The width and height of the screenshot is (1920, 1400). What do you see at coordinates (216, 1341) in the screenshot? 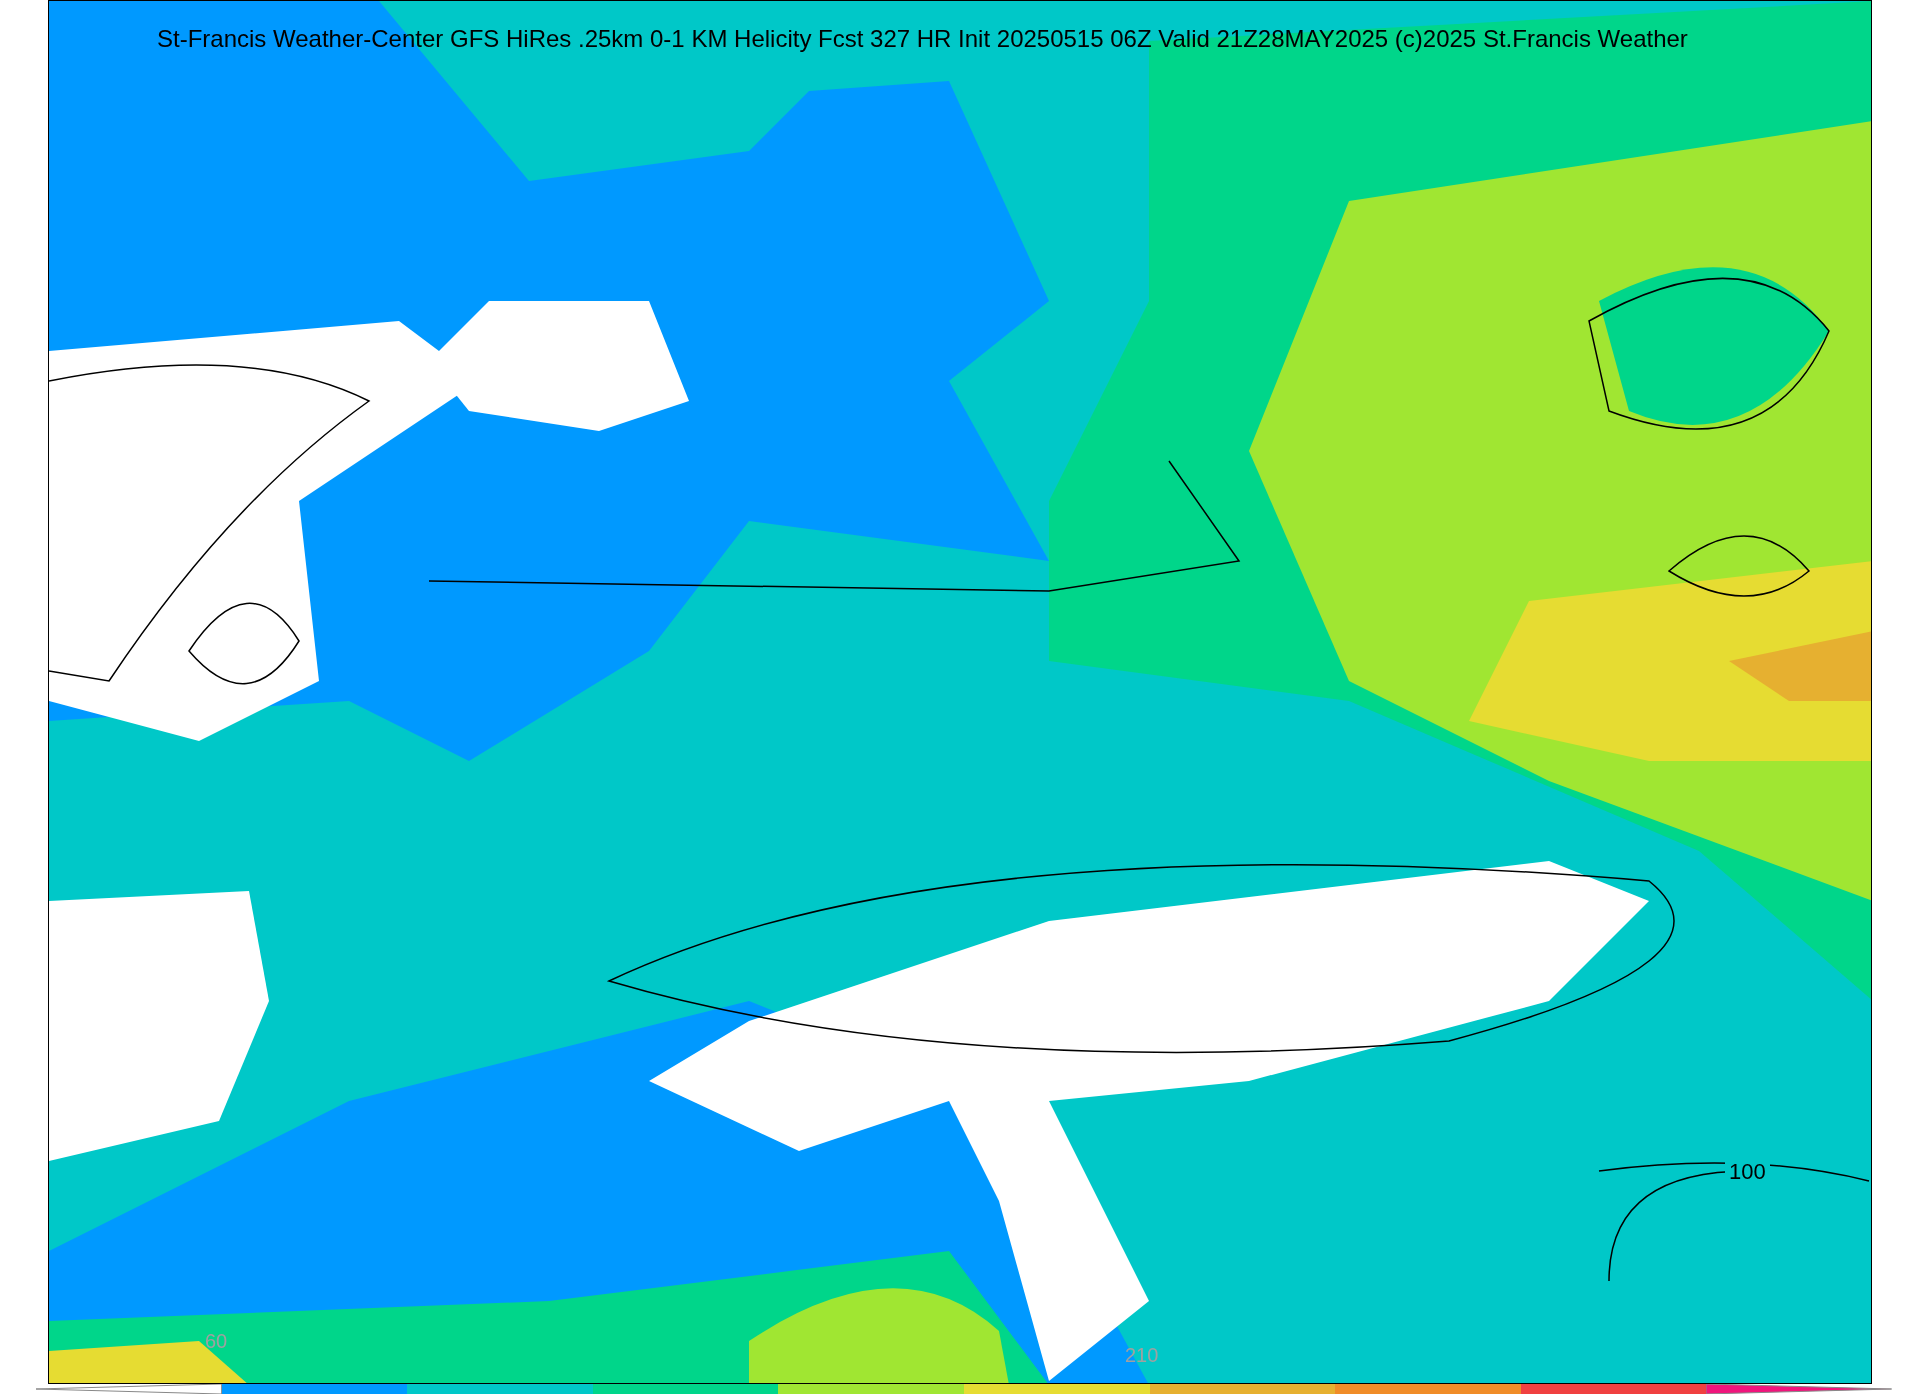
I see `colorbar-label: 60` at bounding box center [216, 1341].